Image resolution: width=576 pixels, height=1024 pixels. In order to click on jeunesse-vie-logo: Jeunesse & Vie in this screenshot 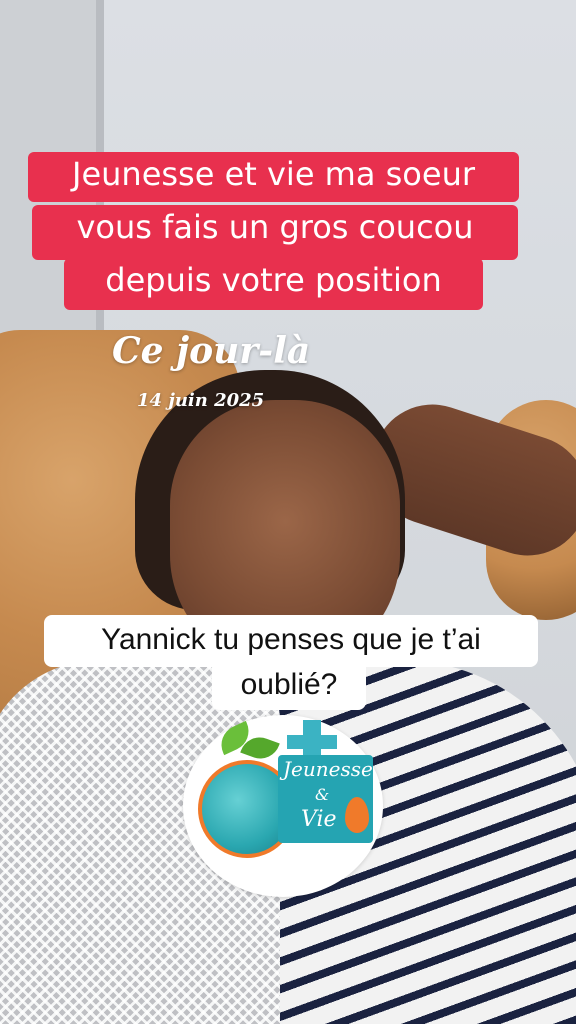, I will do `click(283, 806)`.